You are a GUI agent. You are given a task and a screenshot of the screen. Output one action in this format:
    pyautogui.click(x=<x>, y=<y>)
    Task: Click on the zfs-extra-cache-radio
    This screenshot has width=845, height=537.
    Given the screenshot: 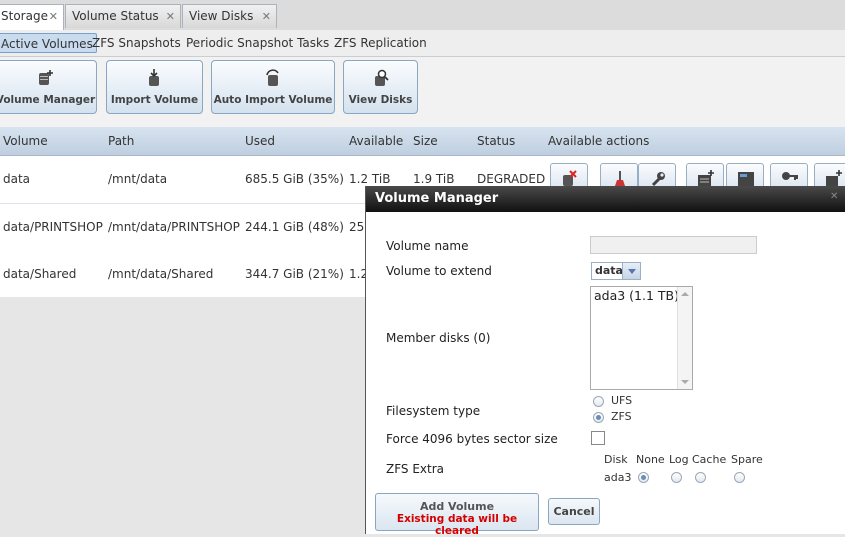 What is the action you would take?
    pyautogui.click(x=700, y=477)
    